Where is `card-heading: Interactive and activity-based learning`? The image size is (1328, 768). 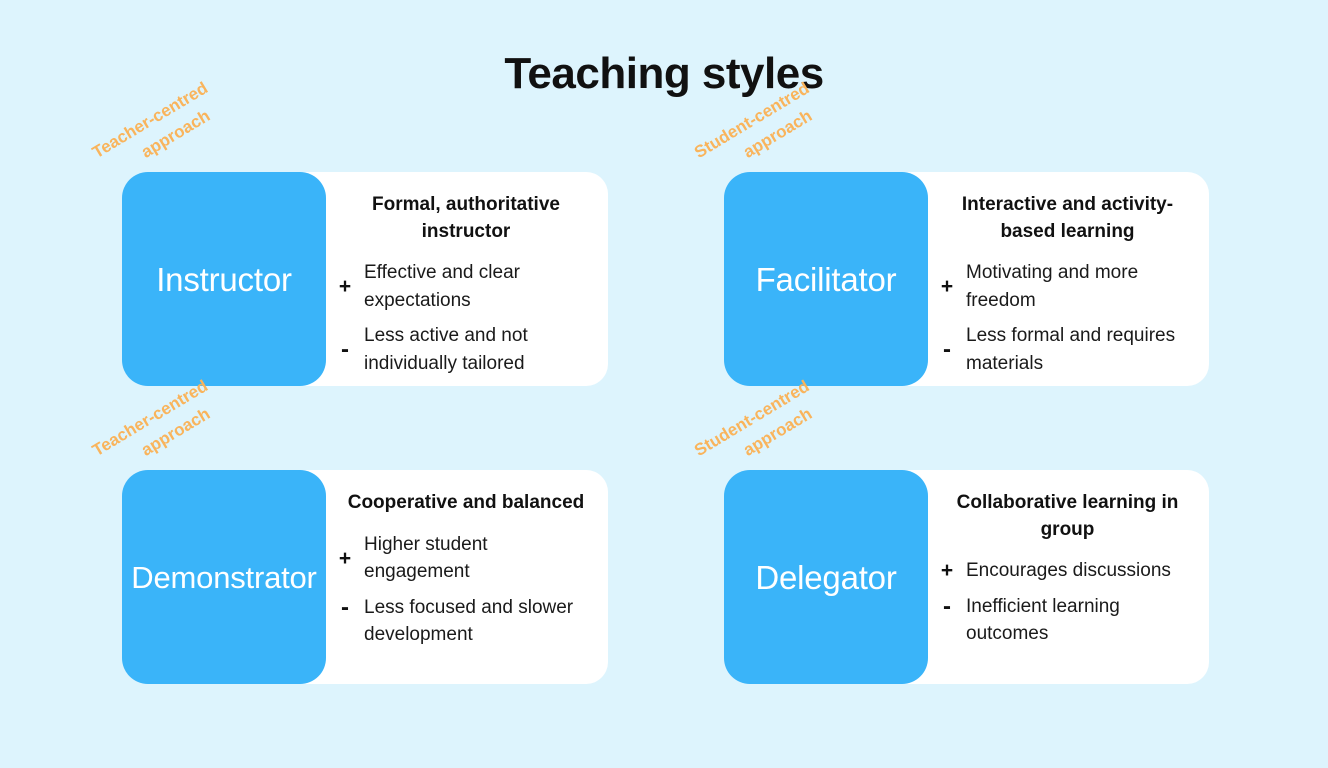
card-heading: Interactive and activity-based learning is located at coordinates (1067, 218).